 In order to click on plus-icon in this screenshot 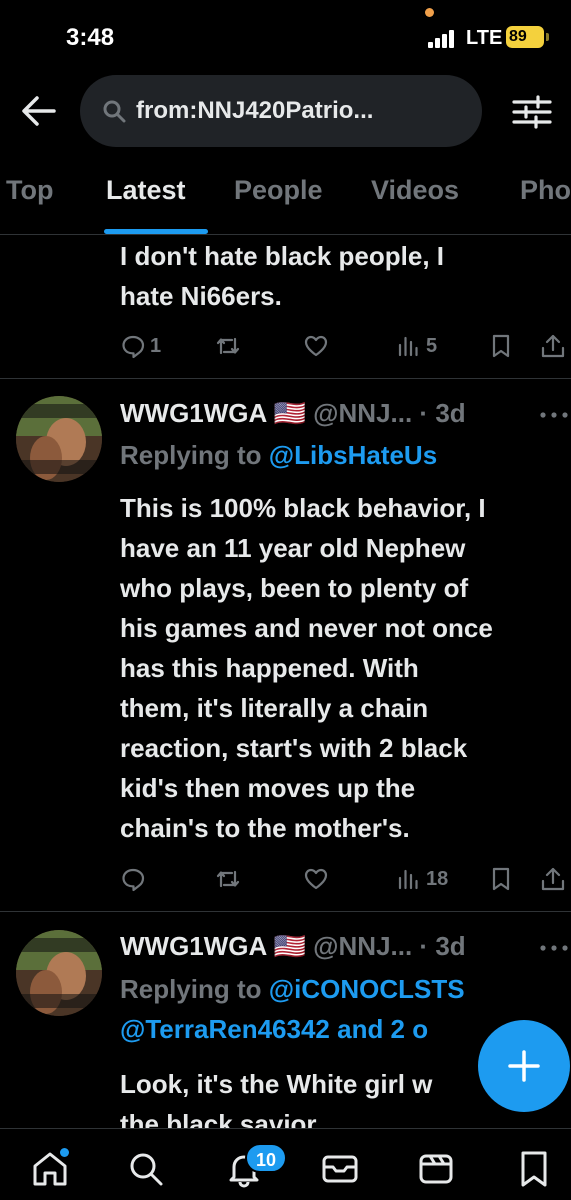, I will do `click(524, 1066)`.